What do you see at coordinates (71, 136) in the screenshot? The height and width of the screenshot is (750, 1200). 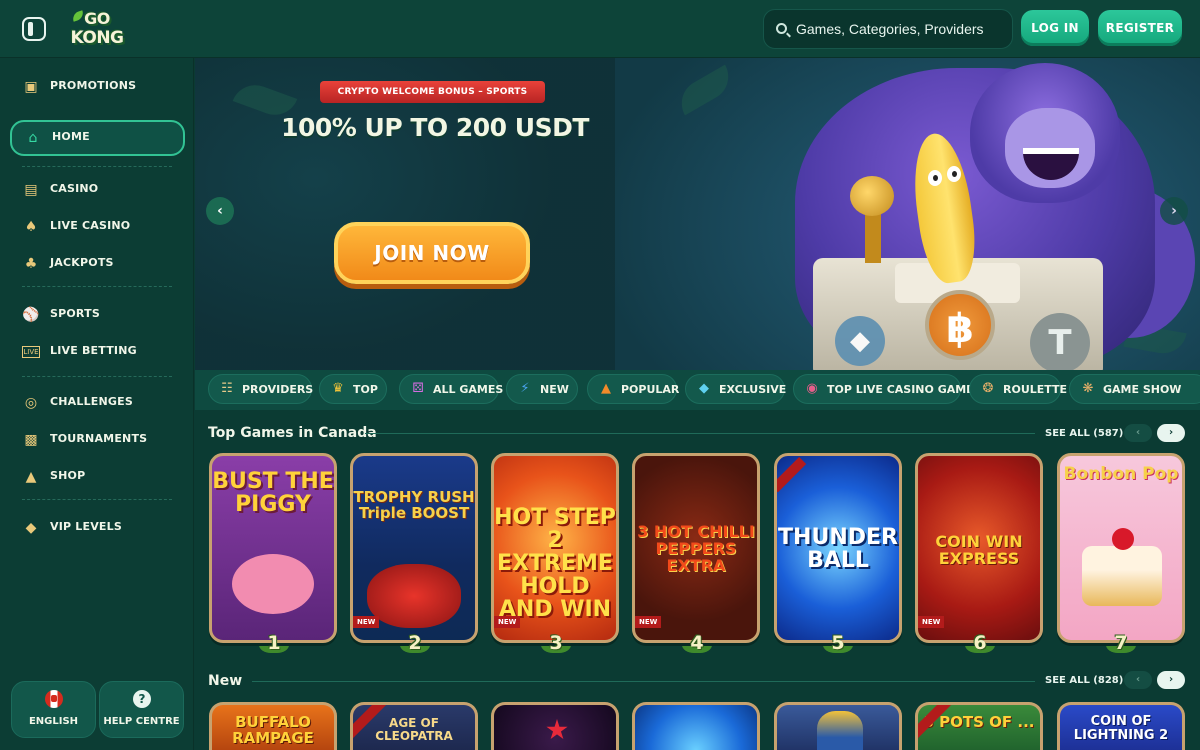 I see `sidebar-item-label: HOME` at bounding box center [71, 136].